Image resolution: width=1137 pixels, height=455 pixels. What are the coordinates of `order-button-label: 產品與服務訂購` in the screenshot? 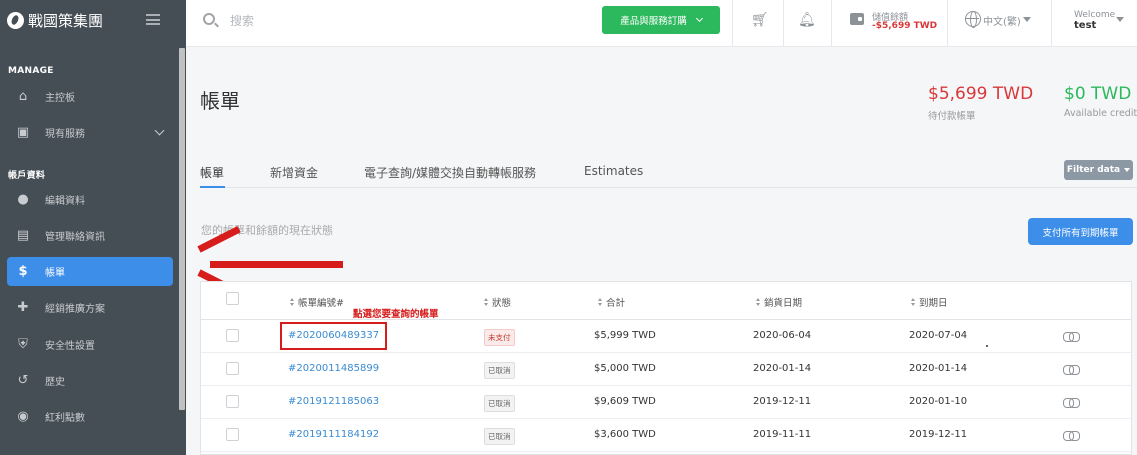 It's located at (653, 21).